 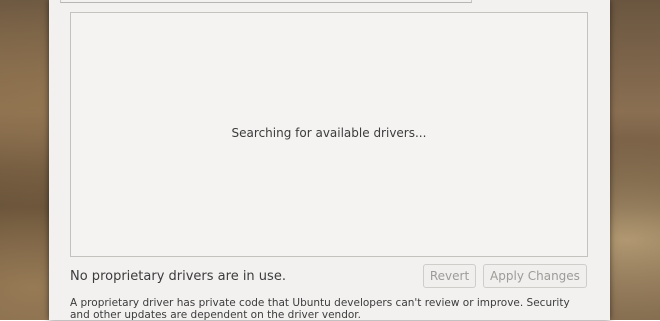 What do you see at coordinates (535, 276) in the screenshot?
I see `apply-changes-button: Apply Changes` at bounding box center [535, 276].